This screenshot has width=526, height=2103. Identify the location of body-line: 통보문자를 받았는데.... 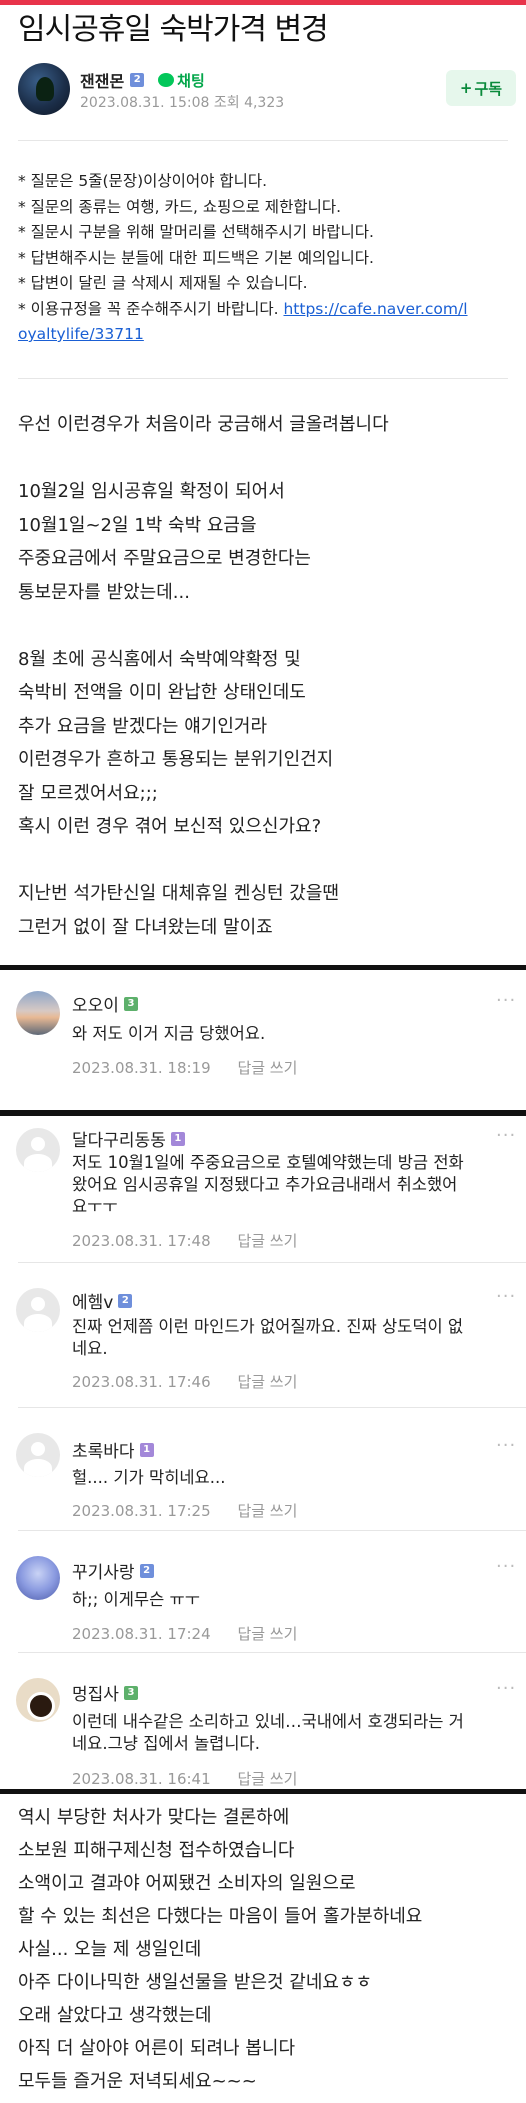
(104, 592).